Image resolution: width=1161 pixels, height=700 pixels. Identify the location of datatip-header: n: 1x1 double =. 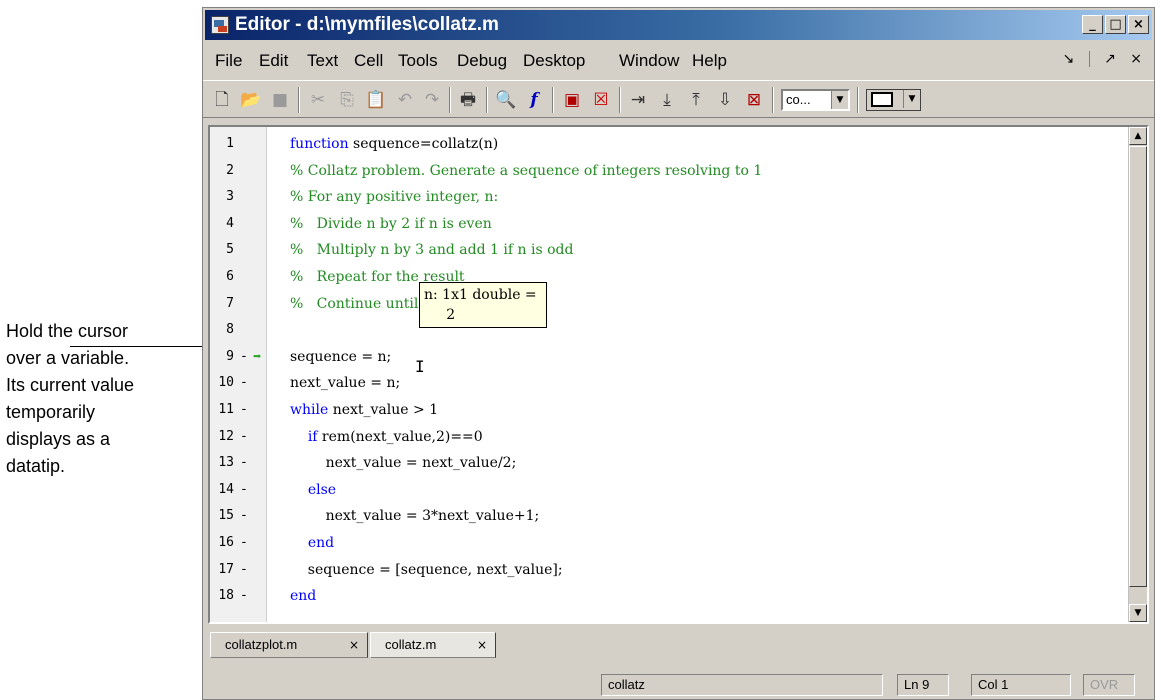
(480, 295).